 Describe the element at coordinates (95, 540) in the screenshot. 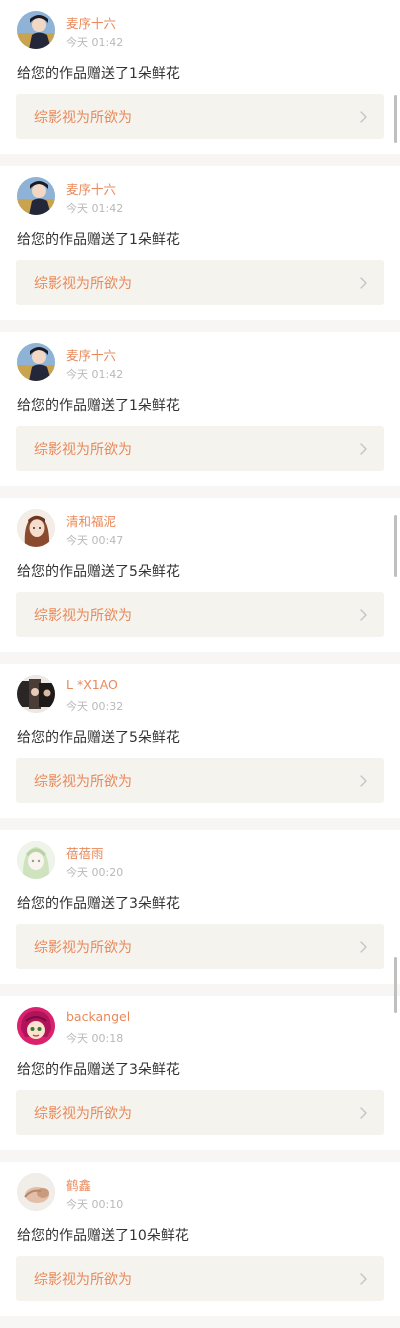

I see `timestamp: 今天 00:47` at that location.